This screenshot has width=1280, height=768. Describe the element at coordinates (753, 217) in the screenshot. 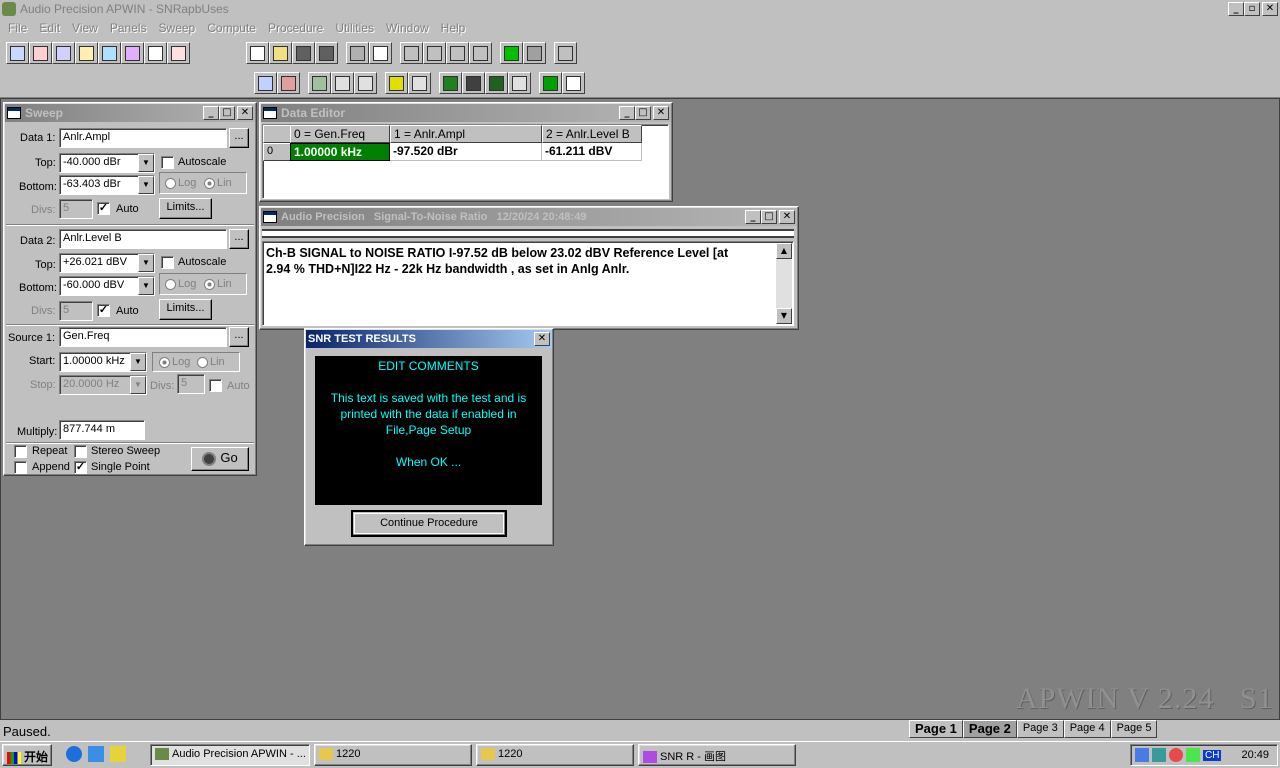

I see `snr-minimize-button: _` at that location.